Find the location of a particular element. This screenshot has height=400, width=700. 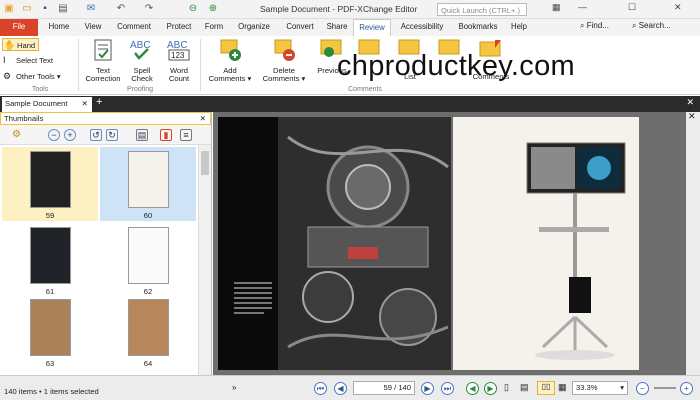

add-comments-button: Add Comments ▾ is located at coordinates (230, 61).